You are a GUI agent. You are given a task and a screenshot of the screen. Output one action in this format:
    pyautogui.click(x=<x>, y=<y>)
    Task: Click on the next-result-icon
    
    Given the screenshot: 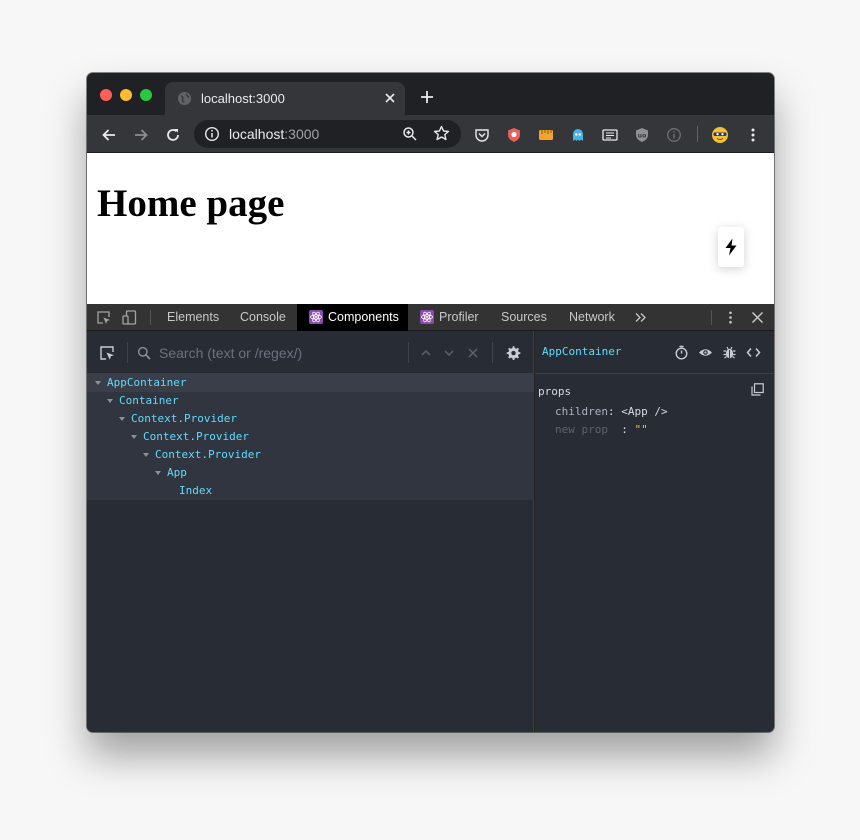 What is the action you would take?
    pyautogui.click(x=449, y=353)
    